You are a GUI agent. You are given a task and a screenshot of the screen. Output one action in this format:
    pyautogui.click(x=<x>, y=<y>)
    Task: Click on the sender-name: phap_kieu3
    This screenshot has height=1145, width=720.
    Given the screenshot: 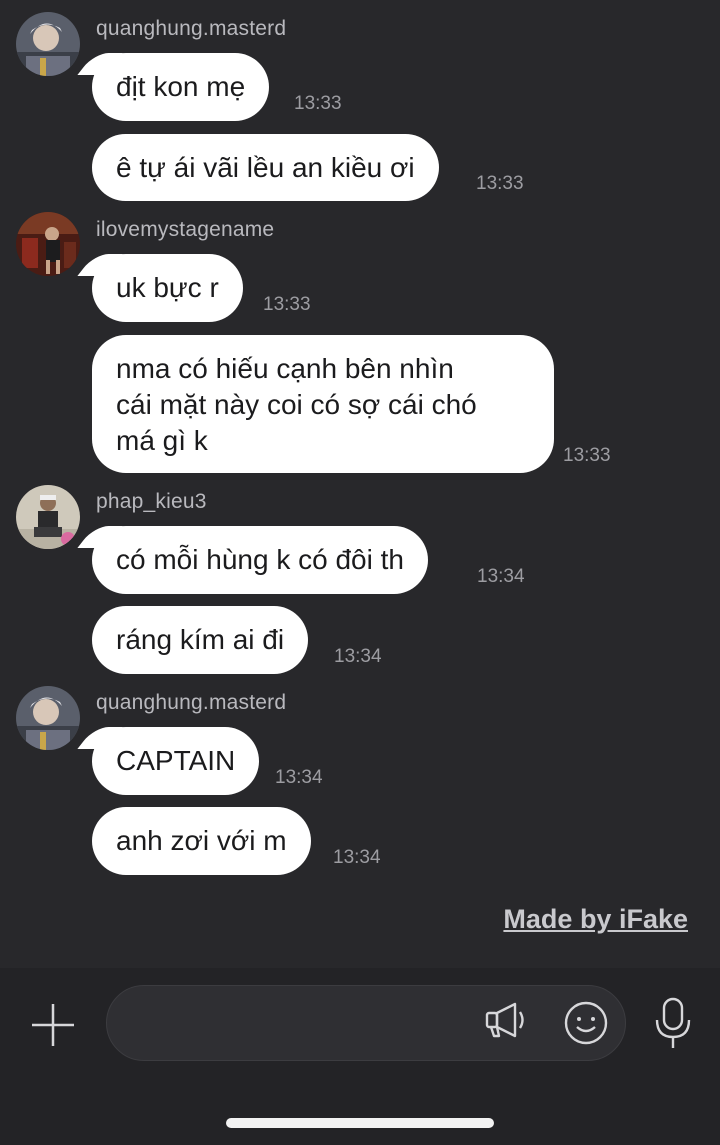 What is the action you would take?
    pyautogui.click(x=151, y=501)
    